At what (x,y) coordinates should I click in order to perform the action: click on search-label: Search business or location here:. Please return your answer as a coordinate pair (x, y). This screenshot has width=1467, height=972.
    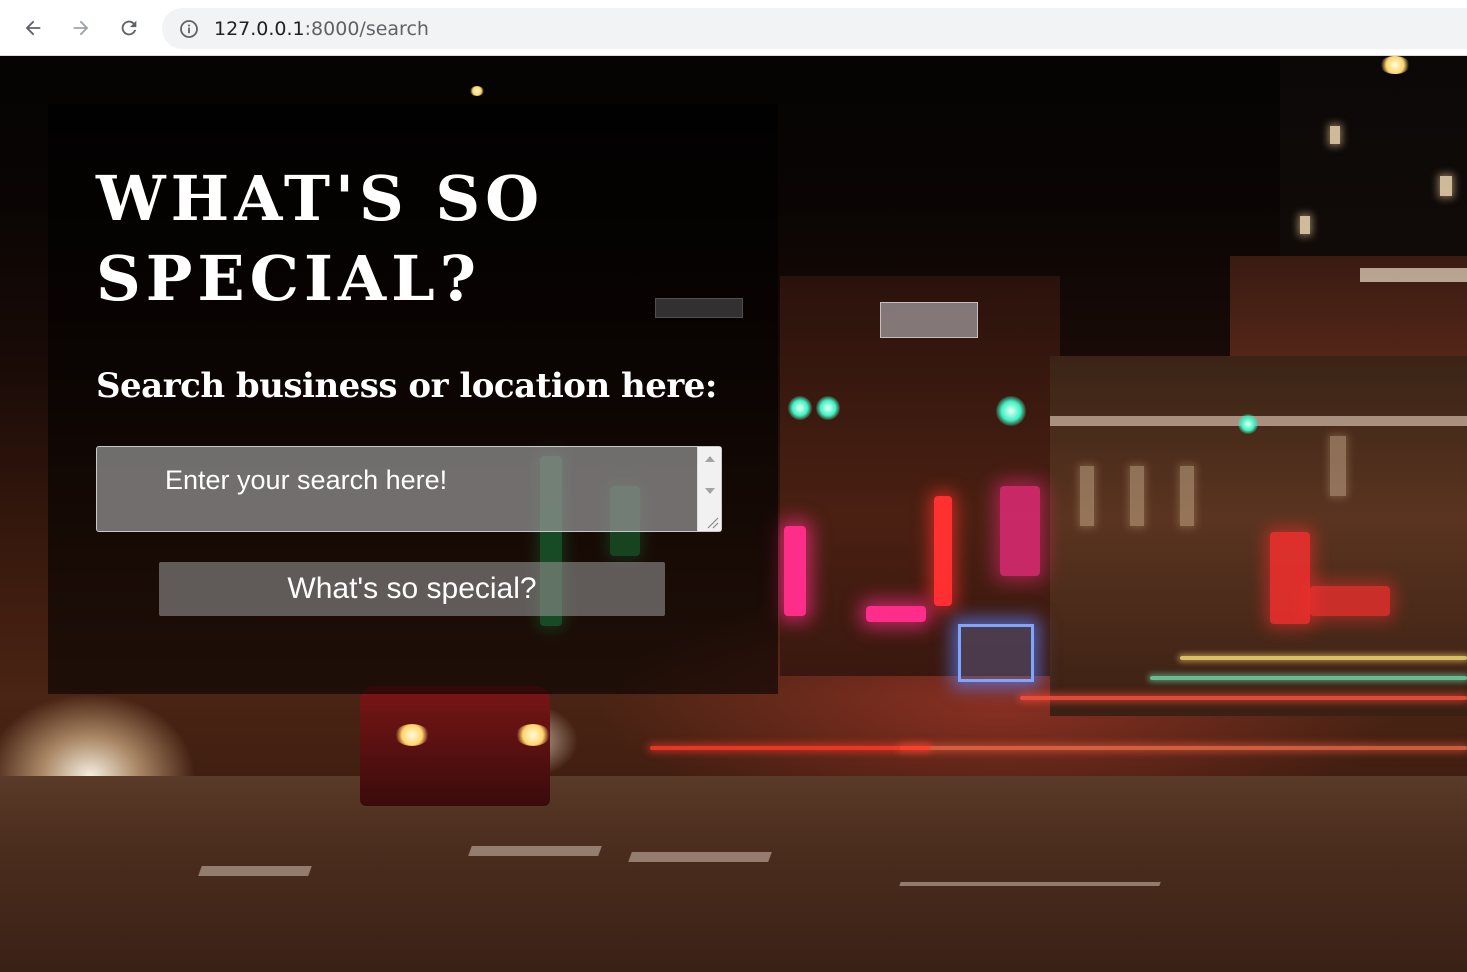
    Looking at the image, I should click on (406, 386).